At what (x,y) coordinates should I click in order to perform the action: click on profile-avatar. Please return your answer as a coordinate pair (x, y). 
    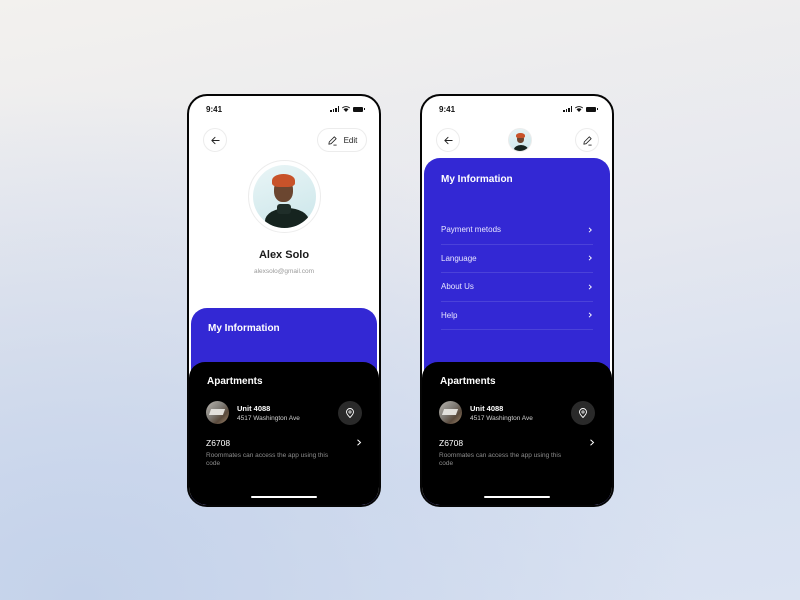
    Looking at the image, I should click on (284, 196).